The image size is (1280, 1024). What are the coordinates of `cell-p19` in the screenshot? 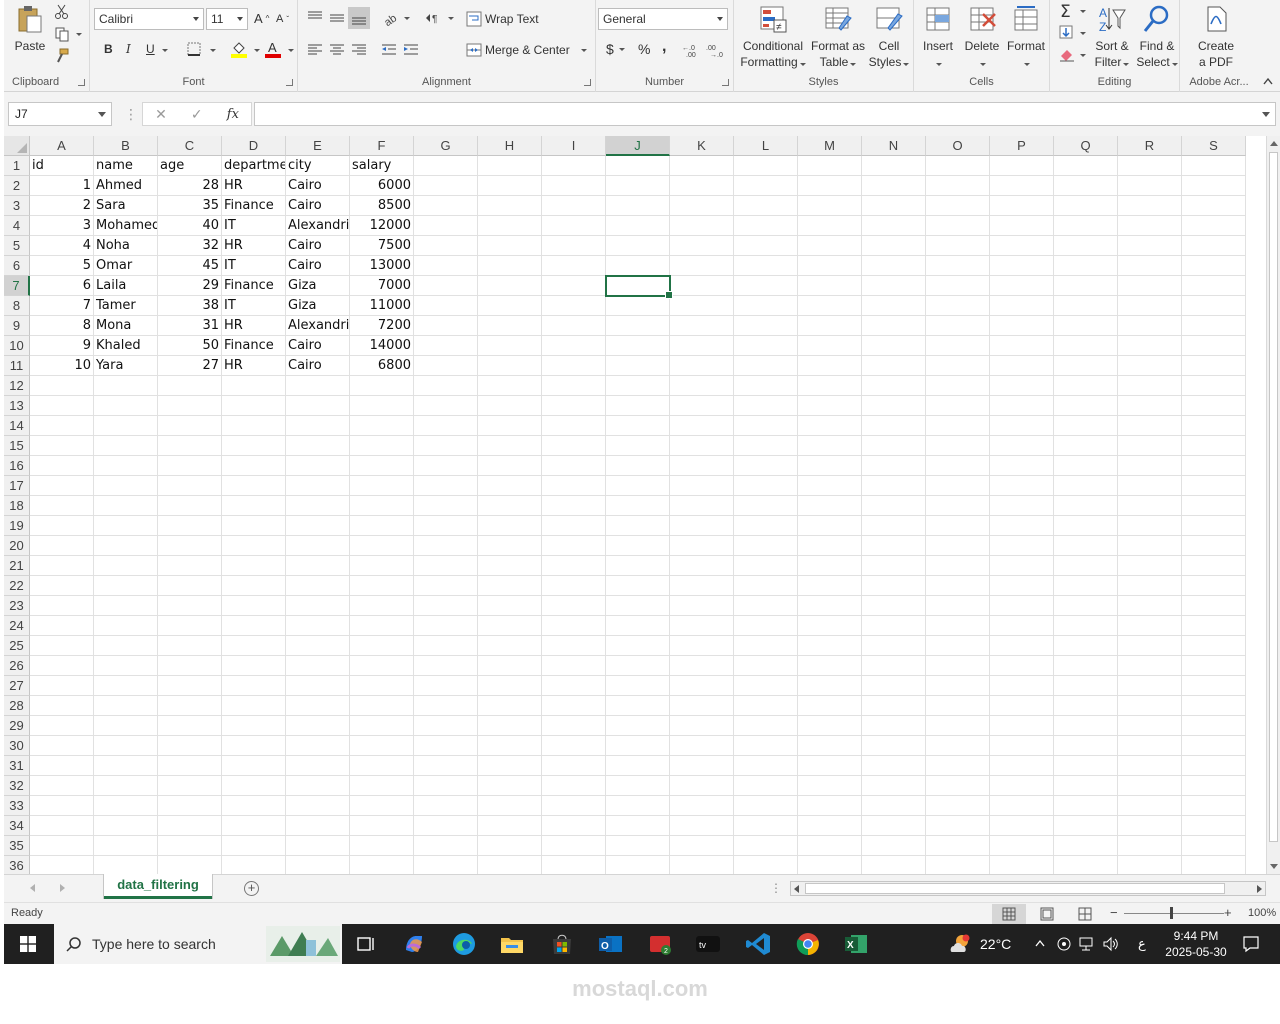 It's located at (1022, 526).